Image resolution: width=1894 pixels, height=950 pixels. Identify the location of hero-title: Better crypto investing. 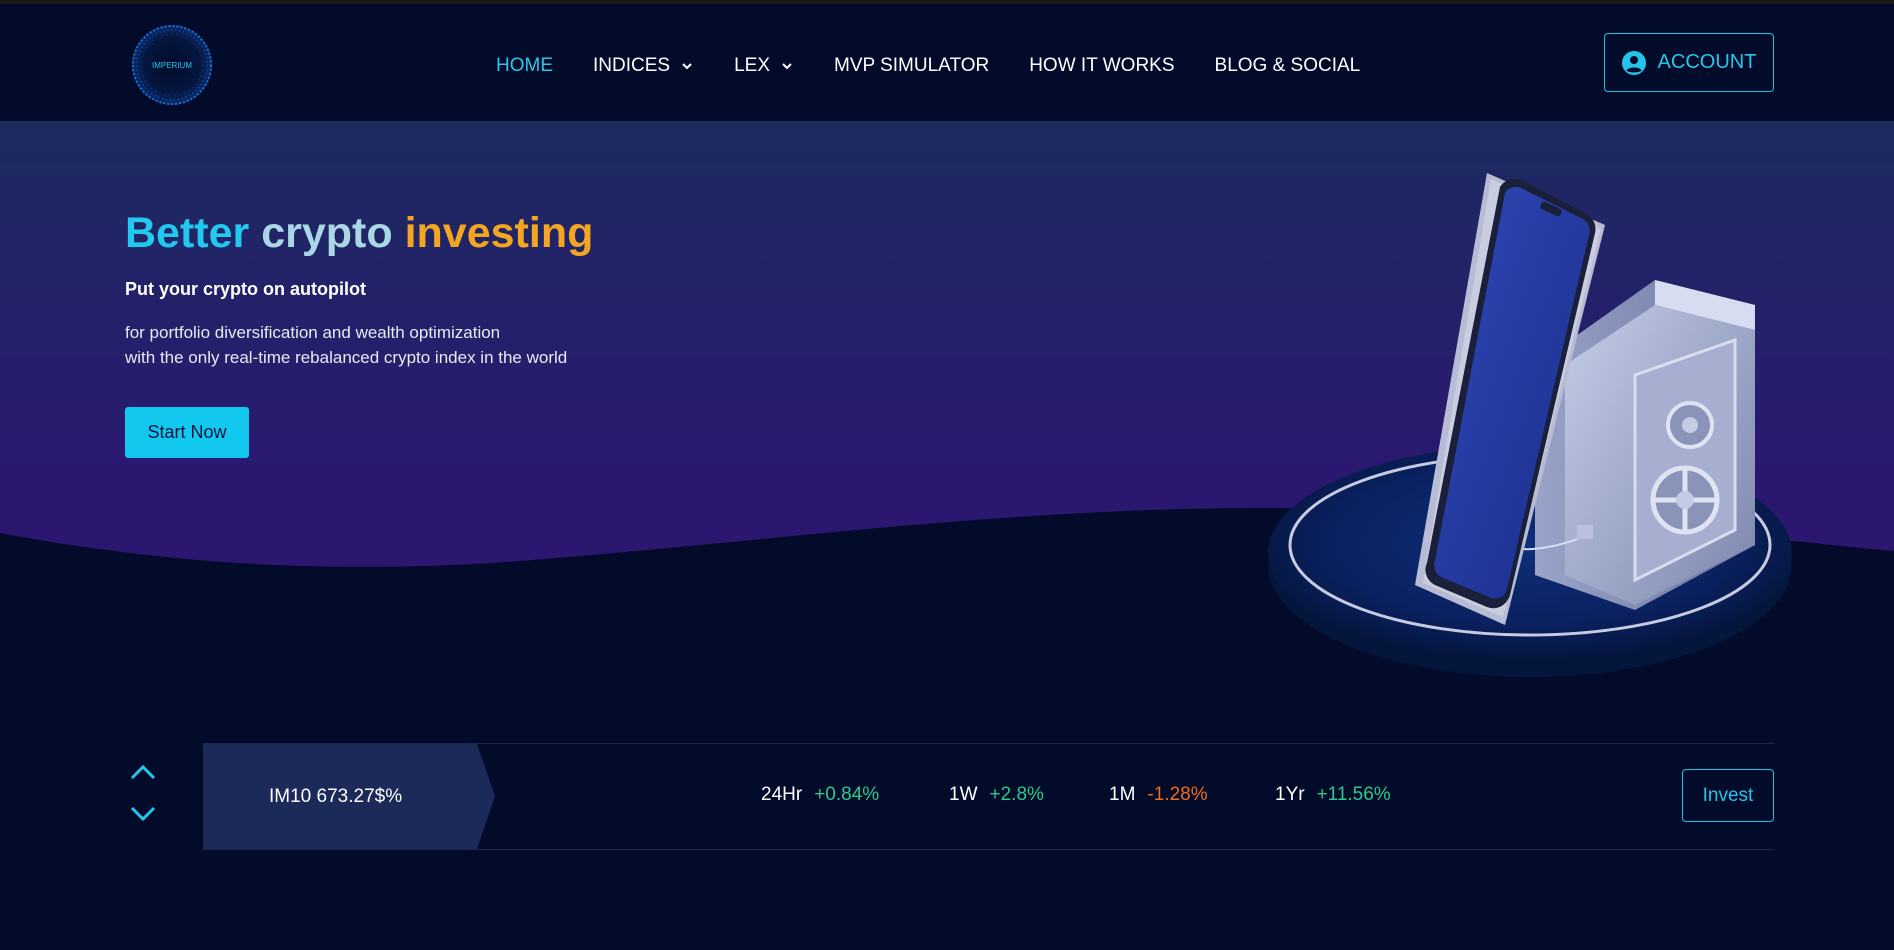
(359, 233).